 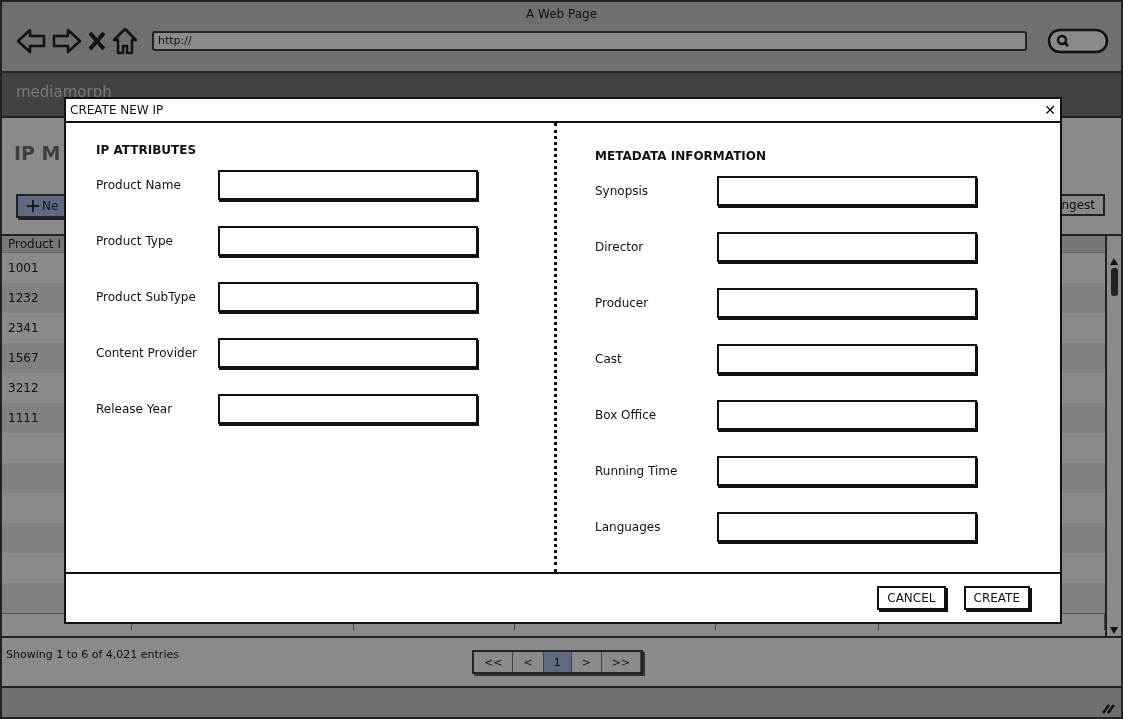 I want to click on plus-icon, so click(x=33, y=206).